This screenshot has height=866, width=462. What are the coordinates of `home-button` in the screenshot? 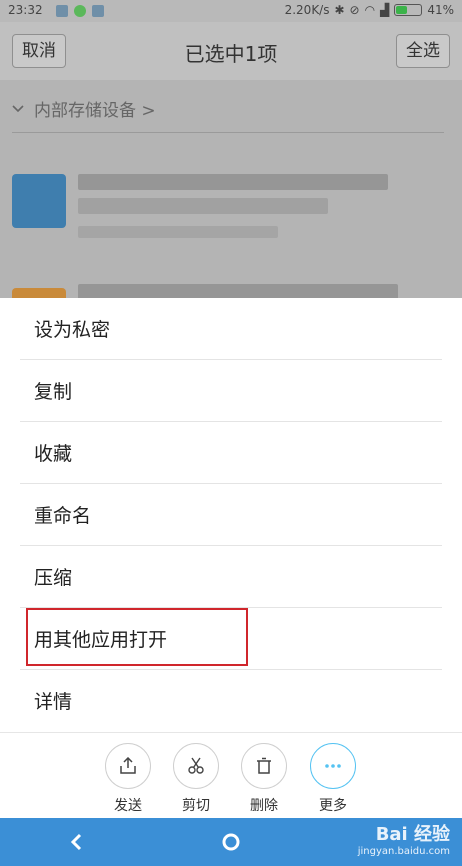 It's located at (231, 842).